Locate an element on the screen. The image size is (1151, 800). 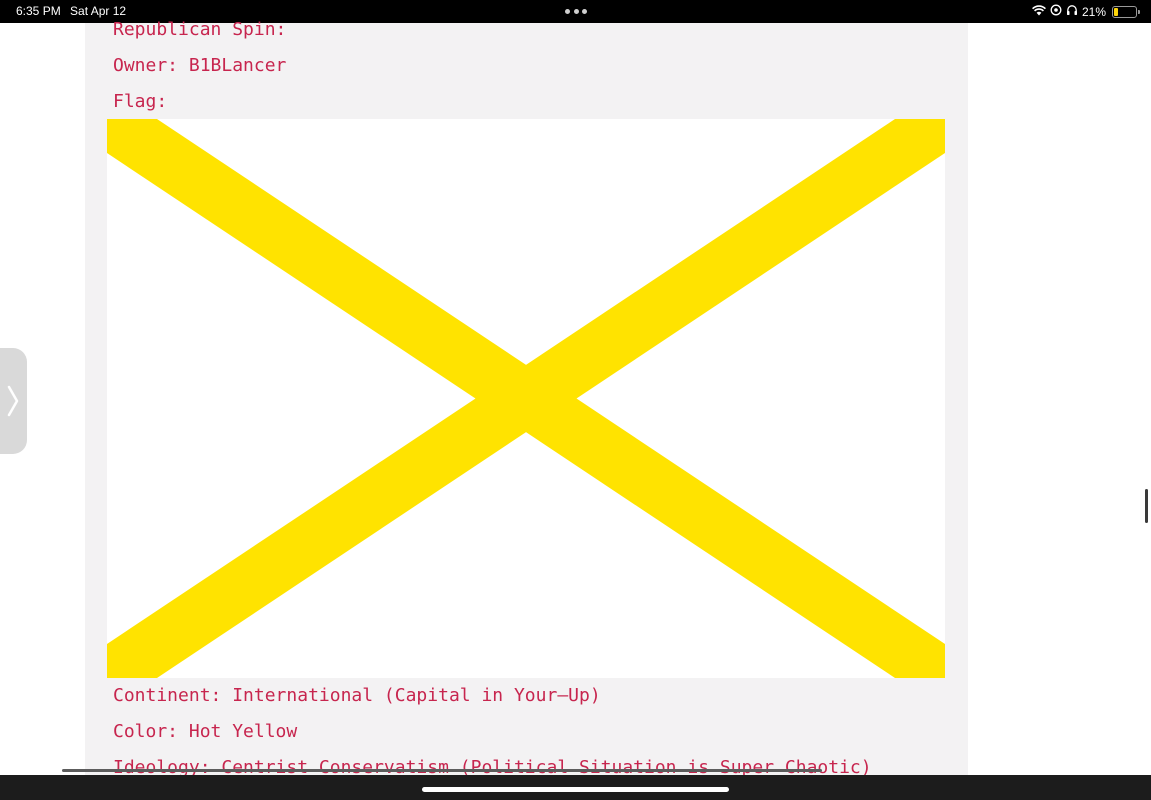
owner-line: Owner: B1BLancer is located at coordinates (200, 65).